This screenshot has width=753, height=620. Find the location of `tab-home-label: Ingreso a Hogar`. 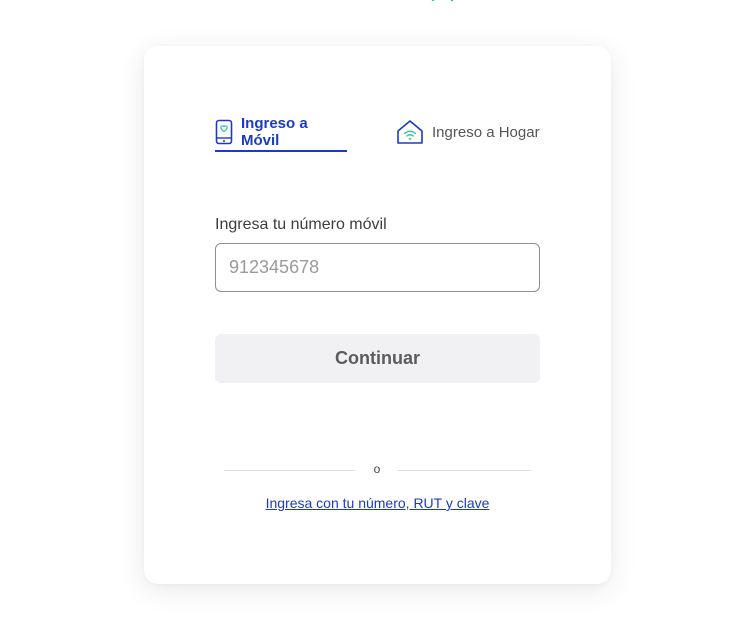

tab-home-label: Ingreso a Hogar is located at coordinates (486, 132).